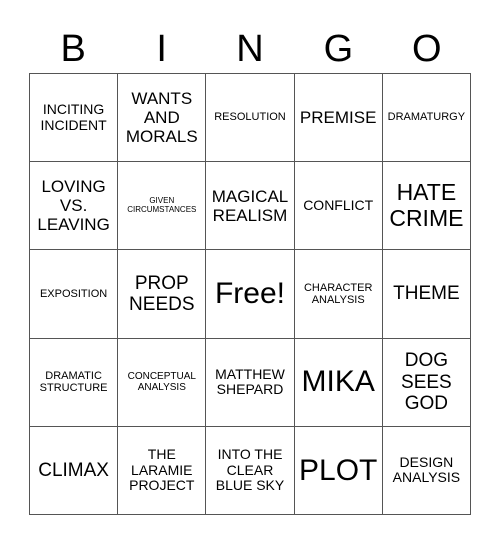  I want to click on bingo-cell: CHARACTER ANALYSIS, so click(338, 294).